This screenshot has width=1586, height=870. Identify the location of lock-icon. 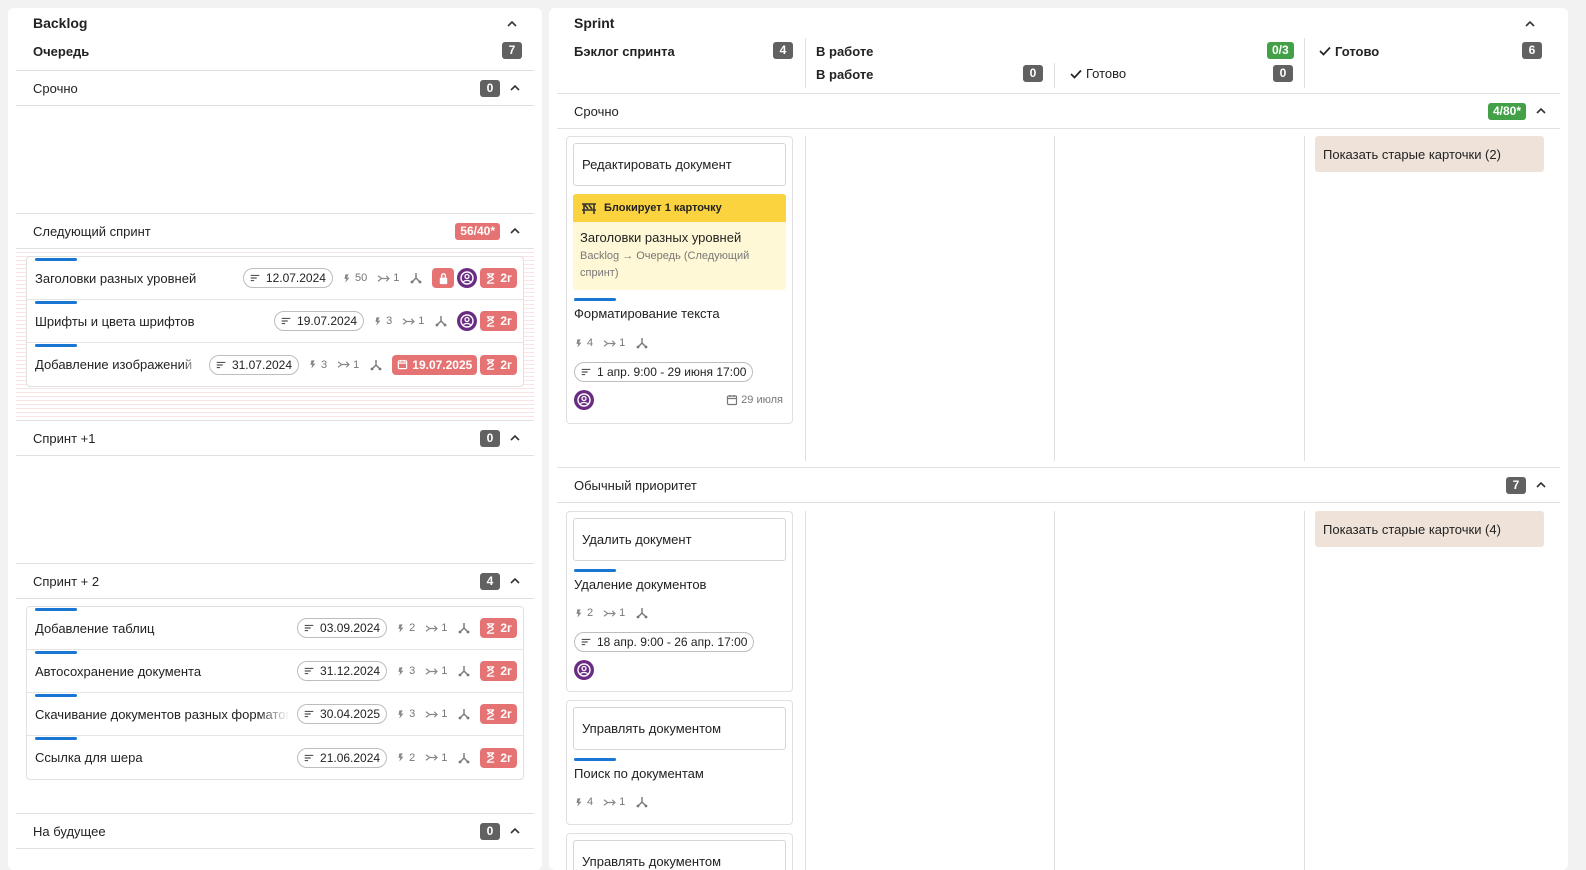
(443, 278).